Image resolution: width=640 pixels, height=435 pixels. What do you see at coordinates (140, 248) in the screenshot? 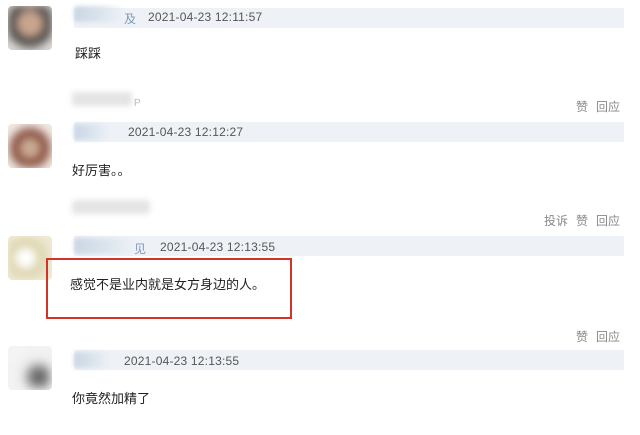
I see `username-tail: 见` at bounding box center [140, 248].